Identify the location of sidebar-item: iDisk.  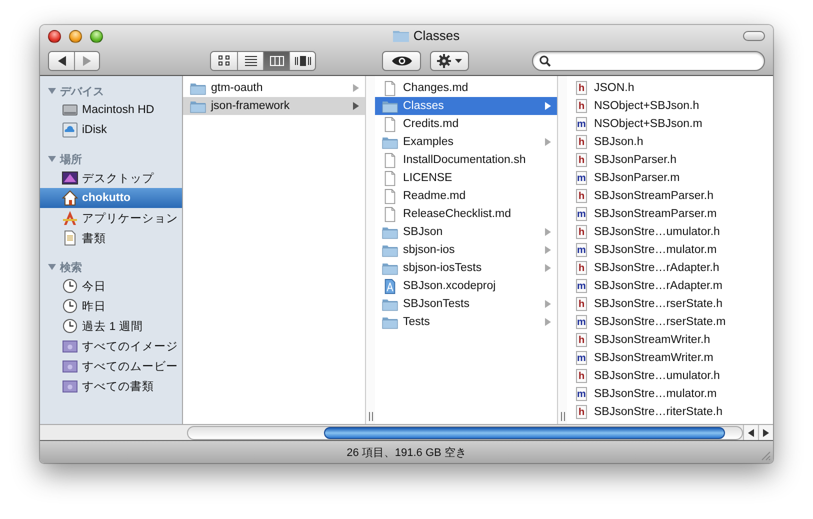
(111, 130).